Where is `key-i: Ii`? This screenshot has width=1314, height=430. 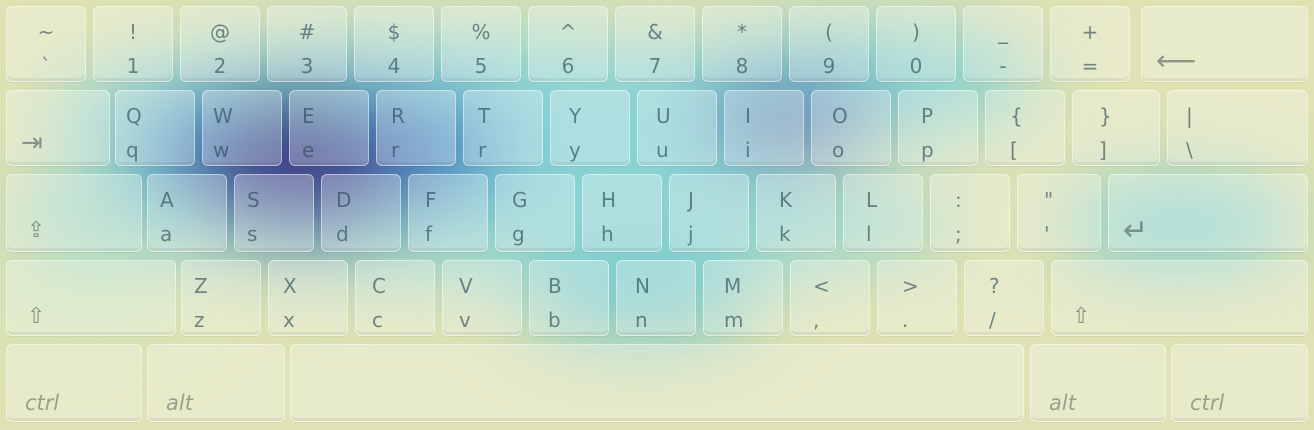 key-i: Ii is located at coordinates (764, 128).